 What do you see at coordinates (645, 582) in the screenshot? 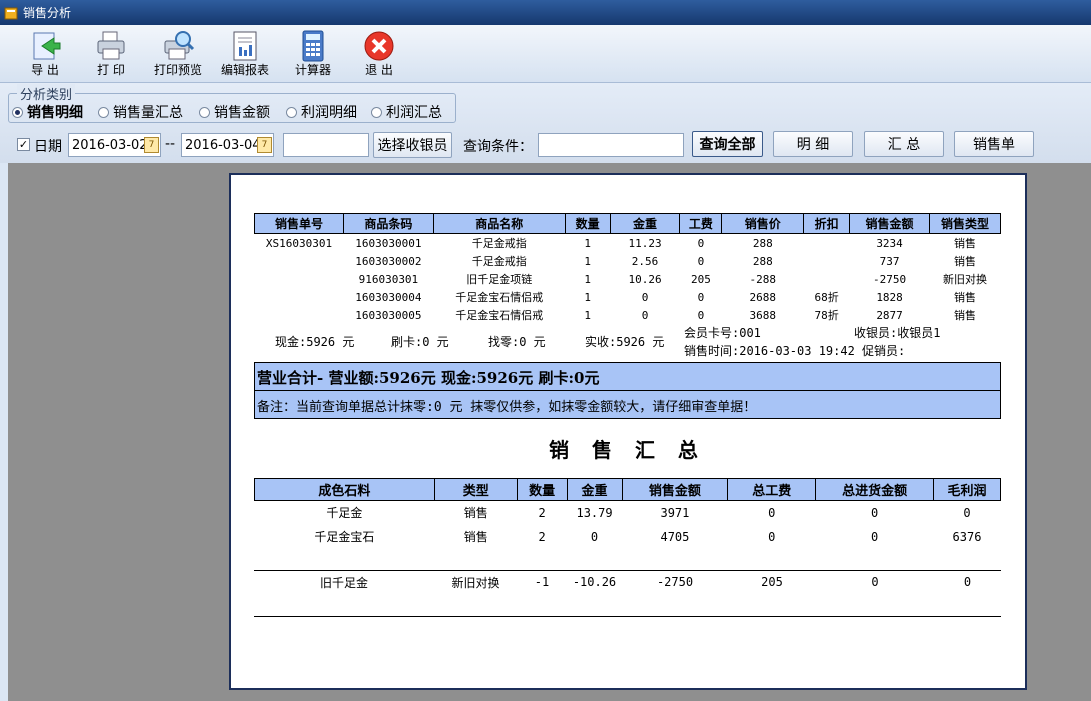
I see `table-row: 旧千足金 新旧对换 -1 -10.26 -2750 205 00` at bounding box center [645, 582].